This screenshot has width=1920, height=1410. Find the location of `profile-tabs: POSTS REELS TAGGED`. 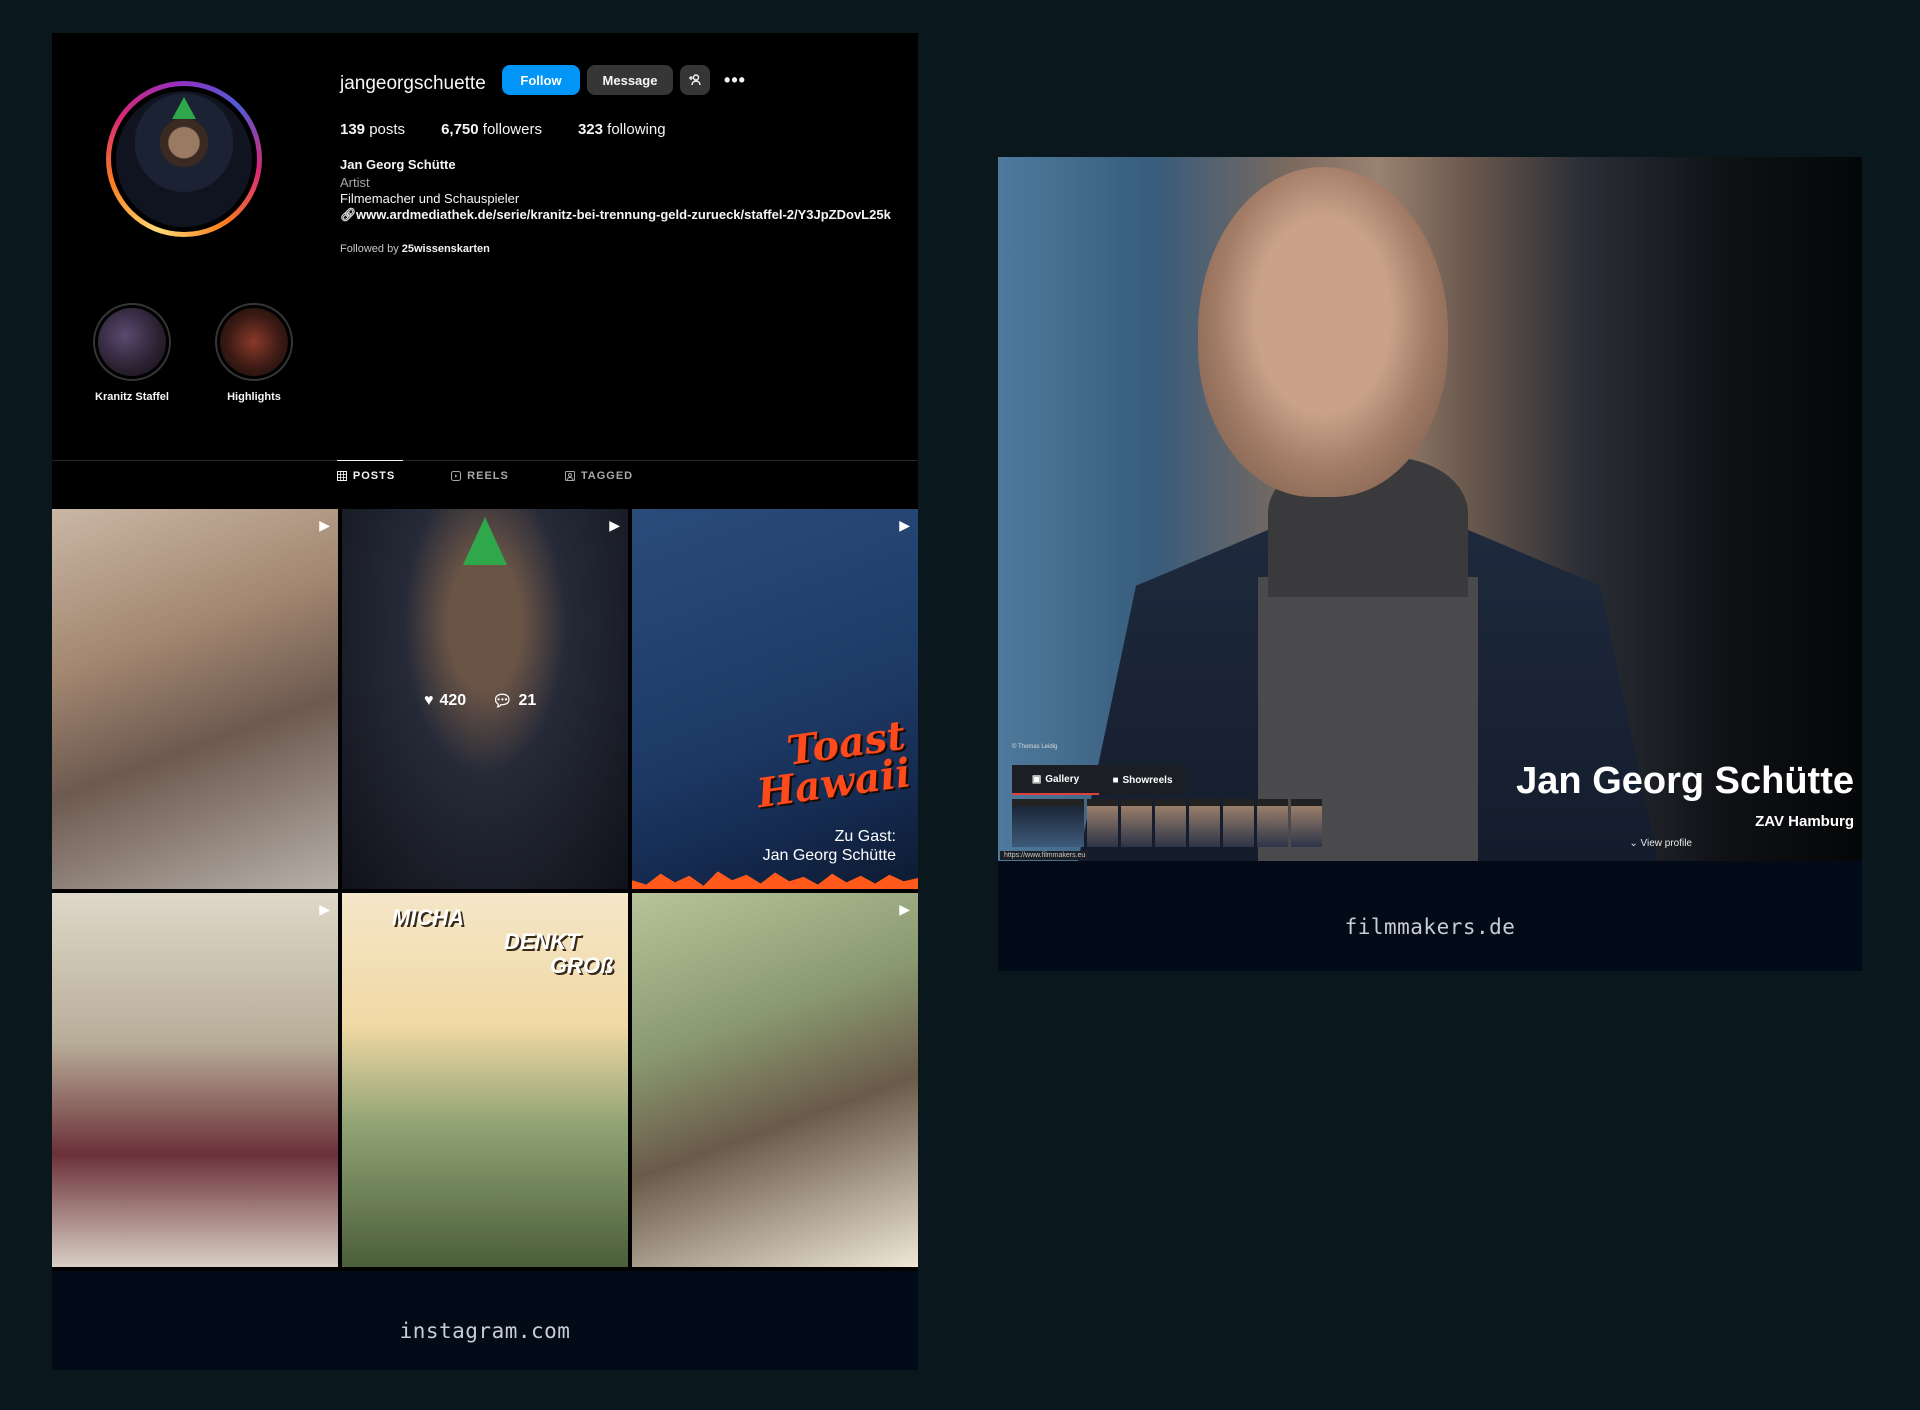

profile-tabs: POSTS REELS TAGGED is located at coordinates (485, 476).